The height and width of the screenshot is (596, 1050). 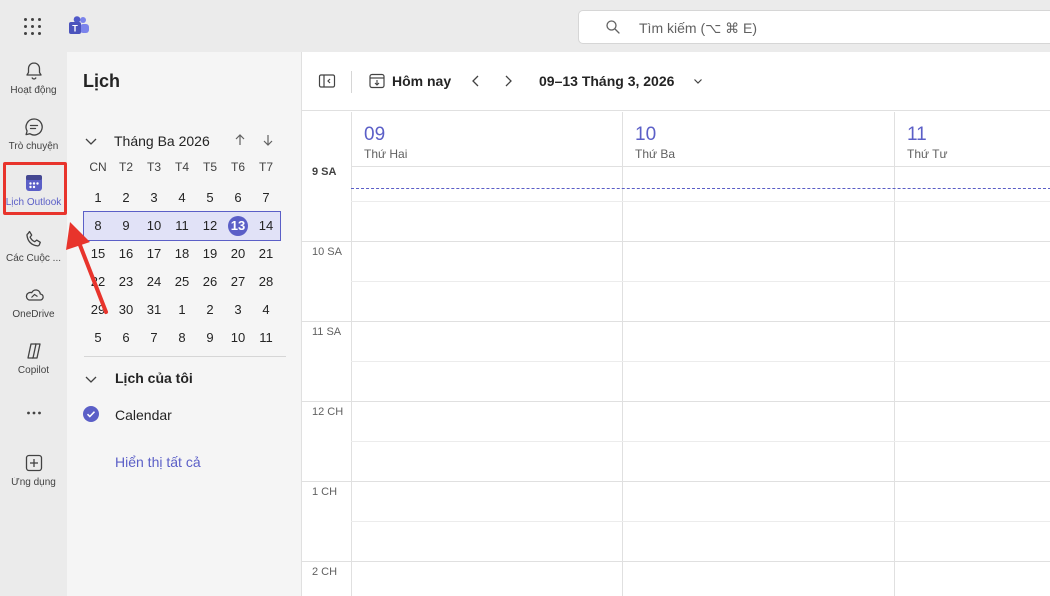 What do you see at coordinates (126, 254) in the screenshot?
I see `date-cell: 16` at bounding box center [126, 254].